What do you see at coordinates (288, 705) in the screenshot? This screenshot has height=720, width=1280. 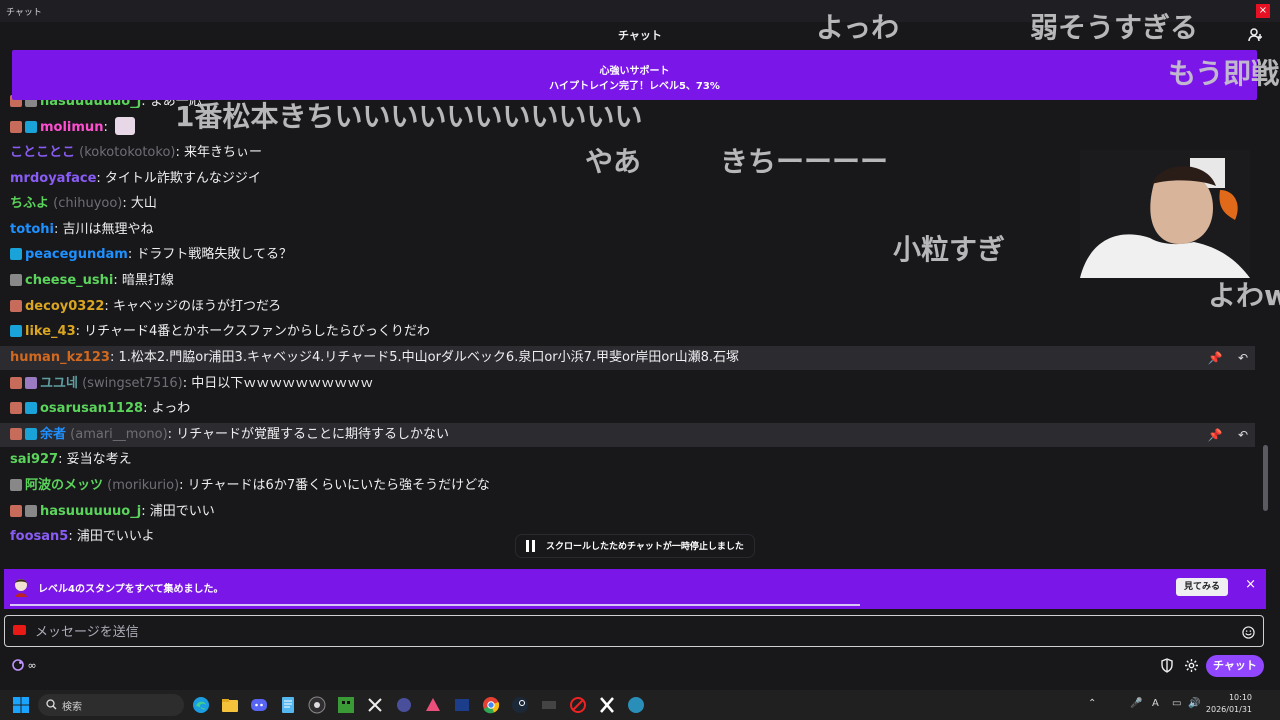 I see `notepad-icon` at bounding box center [288, 705].